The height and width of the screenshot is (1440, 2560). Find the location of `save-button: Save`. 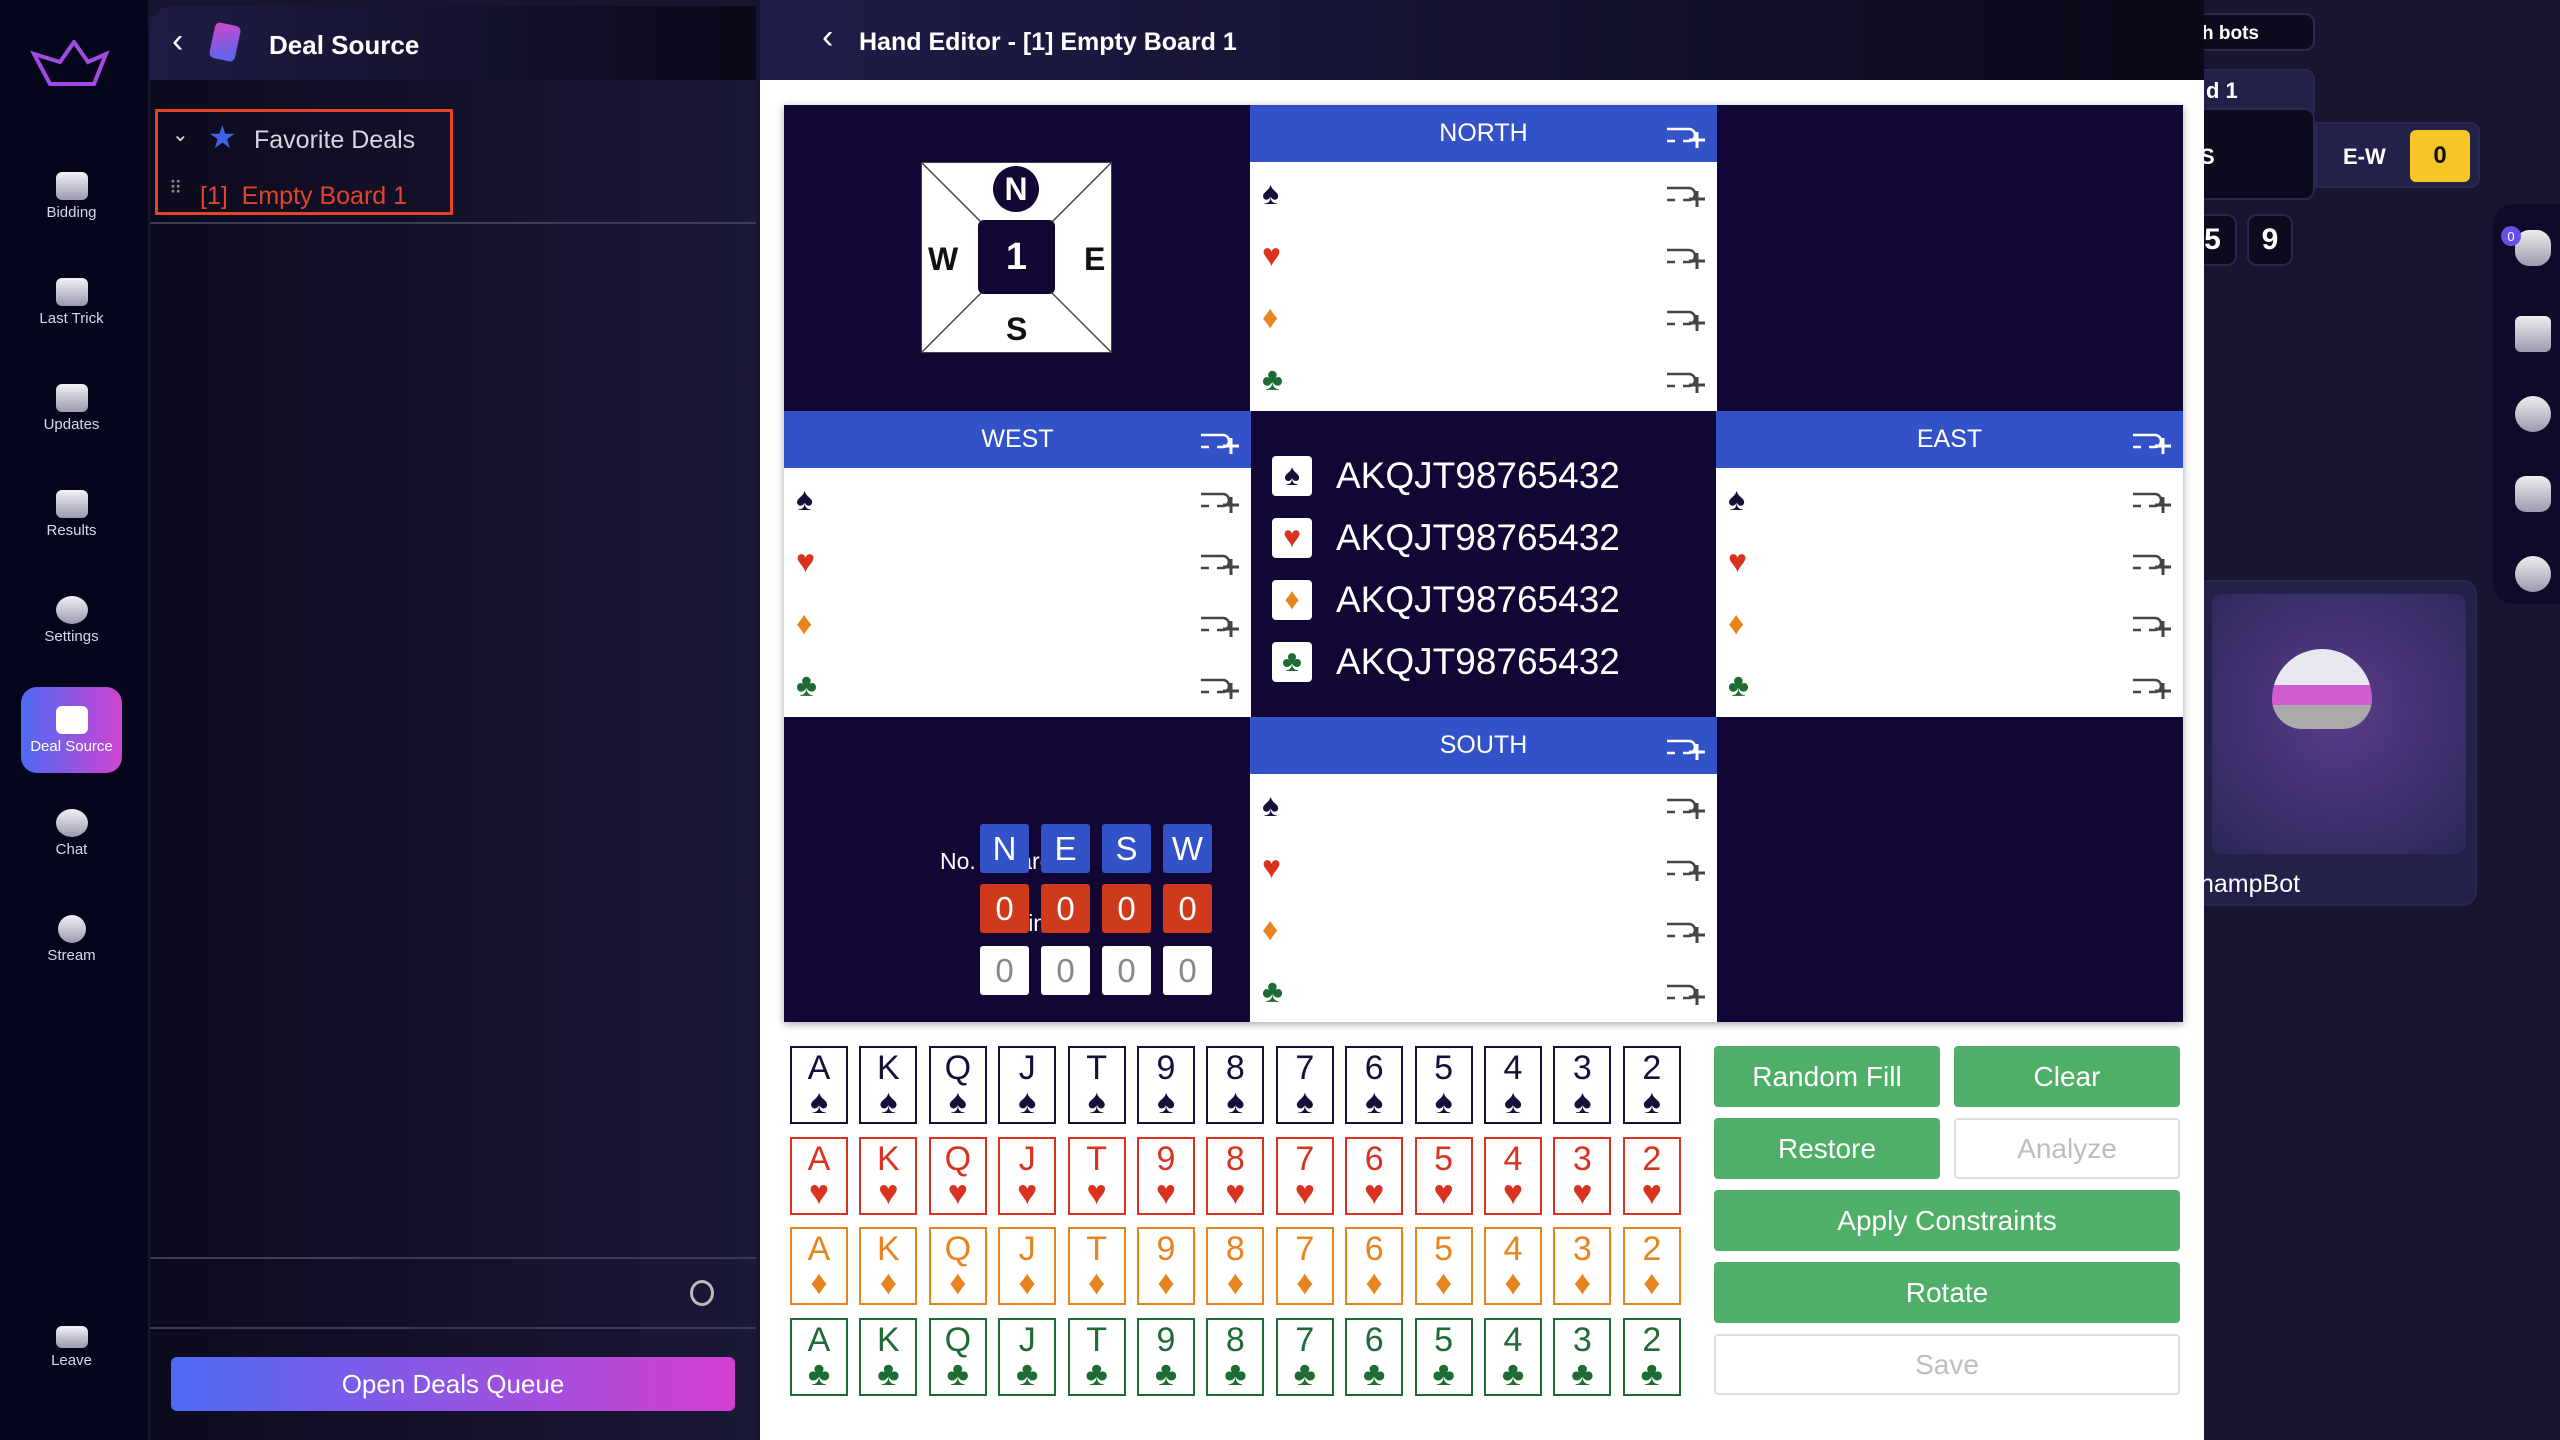

save-button: Save is located at coordinates (1947, 1364).